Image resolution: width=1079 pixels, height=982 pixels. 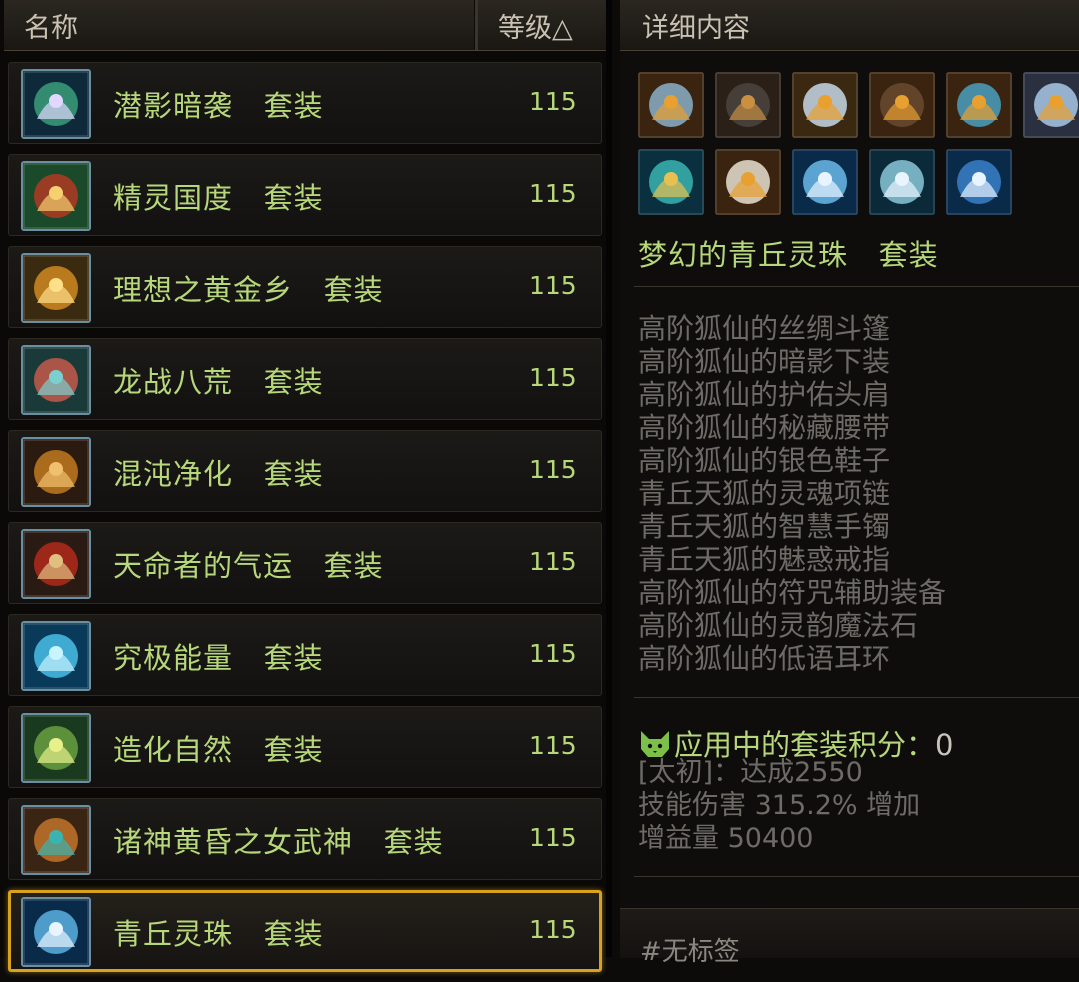 I want to click on detail-title: 详细内容, so click(x=696, y=28).